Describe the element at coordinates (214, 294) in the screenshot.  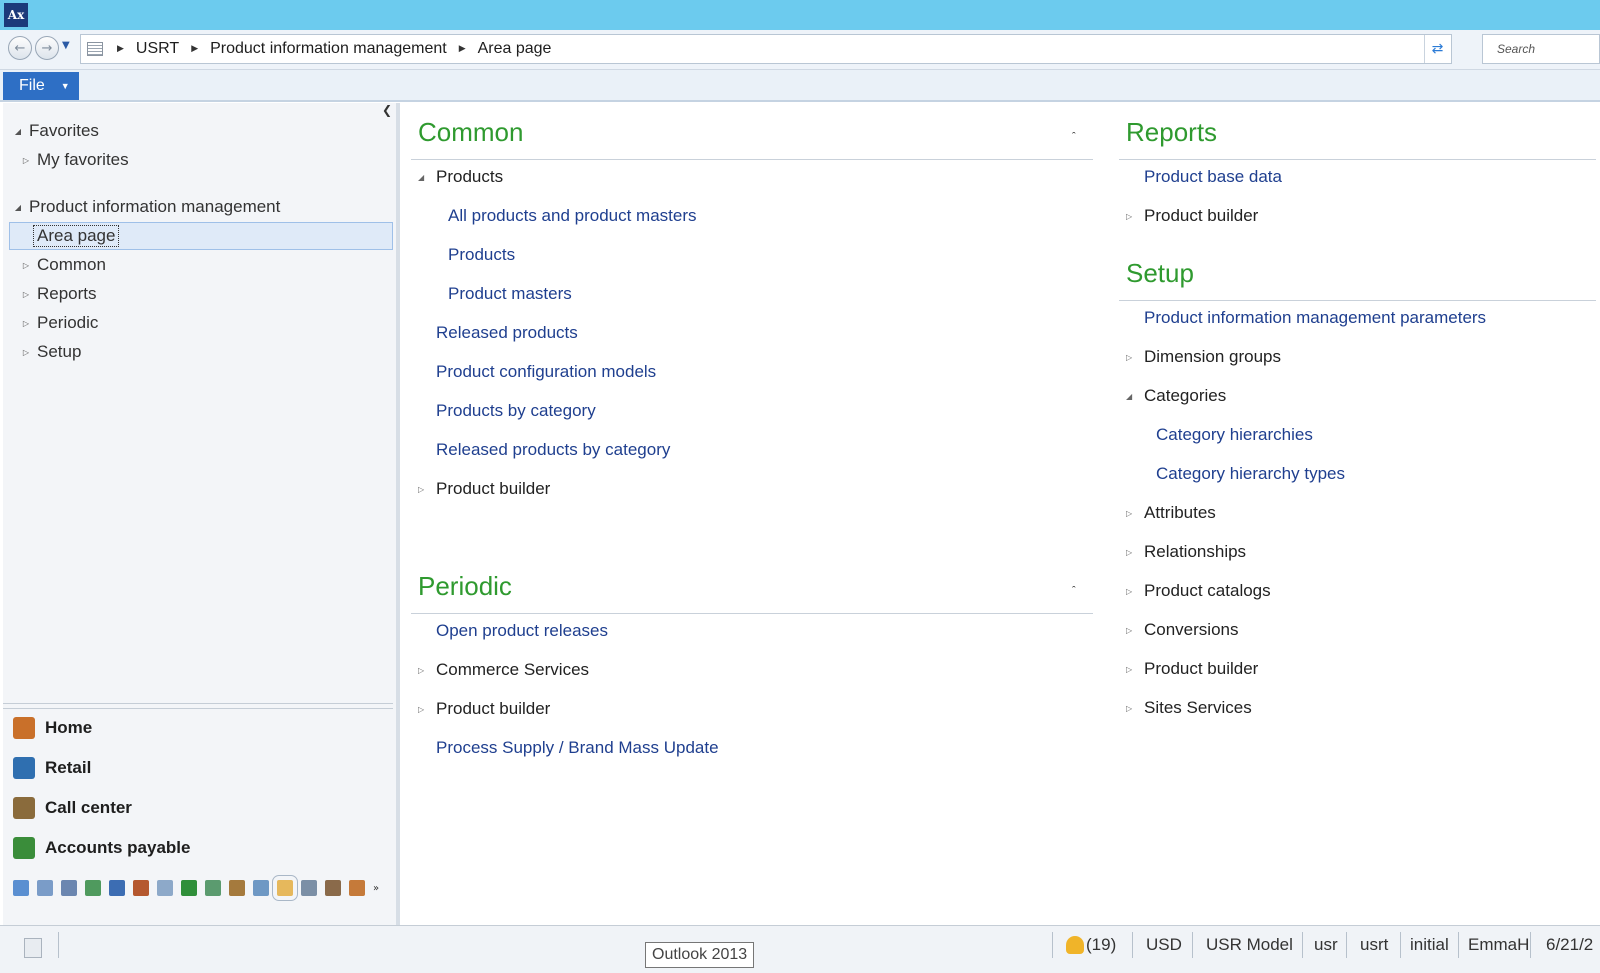
I see `tree-node-reports: ▷ Reports` at that location.